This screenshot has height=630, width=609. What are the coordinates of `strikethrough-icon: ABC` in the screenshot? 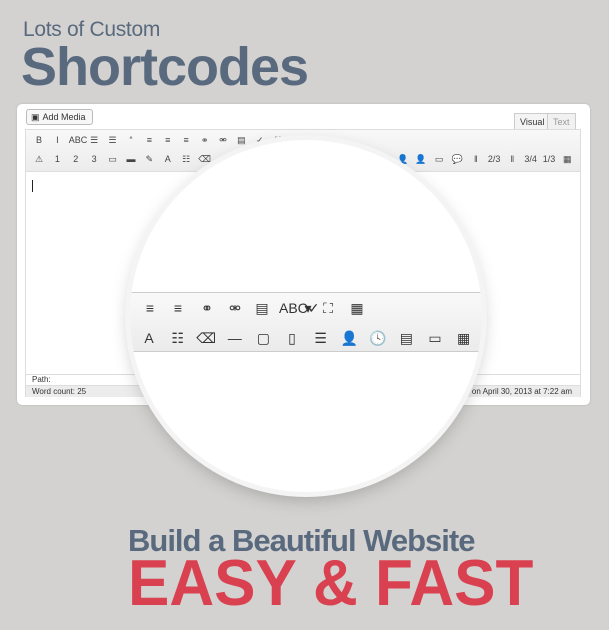 It's located at (78, 140).